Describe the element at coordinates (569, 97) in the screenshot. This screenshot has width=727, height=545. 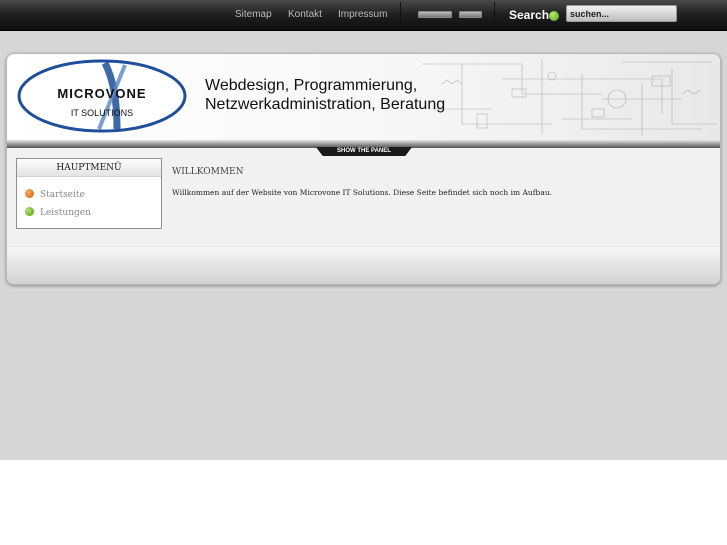
I see `circuit-background` at that location.